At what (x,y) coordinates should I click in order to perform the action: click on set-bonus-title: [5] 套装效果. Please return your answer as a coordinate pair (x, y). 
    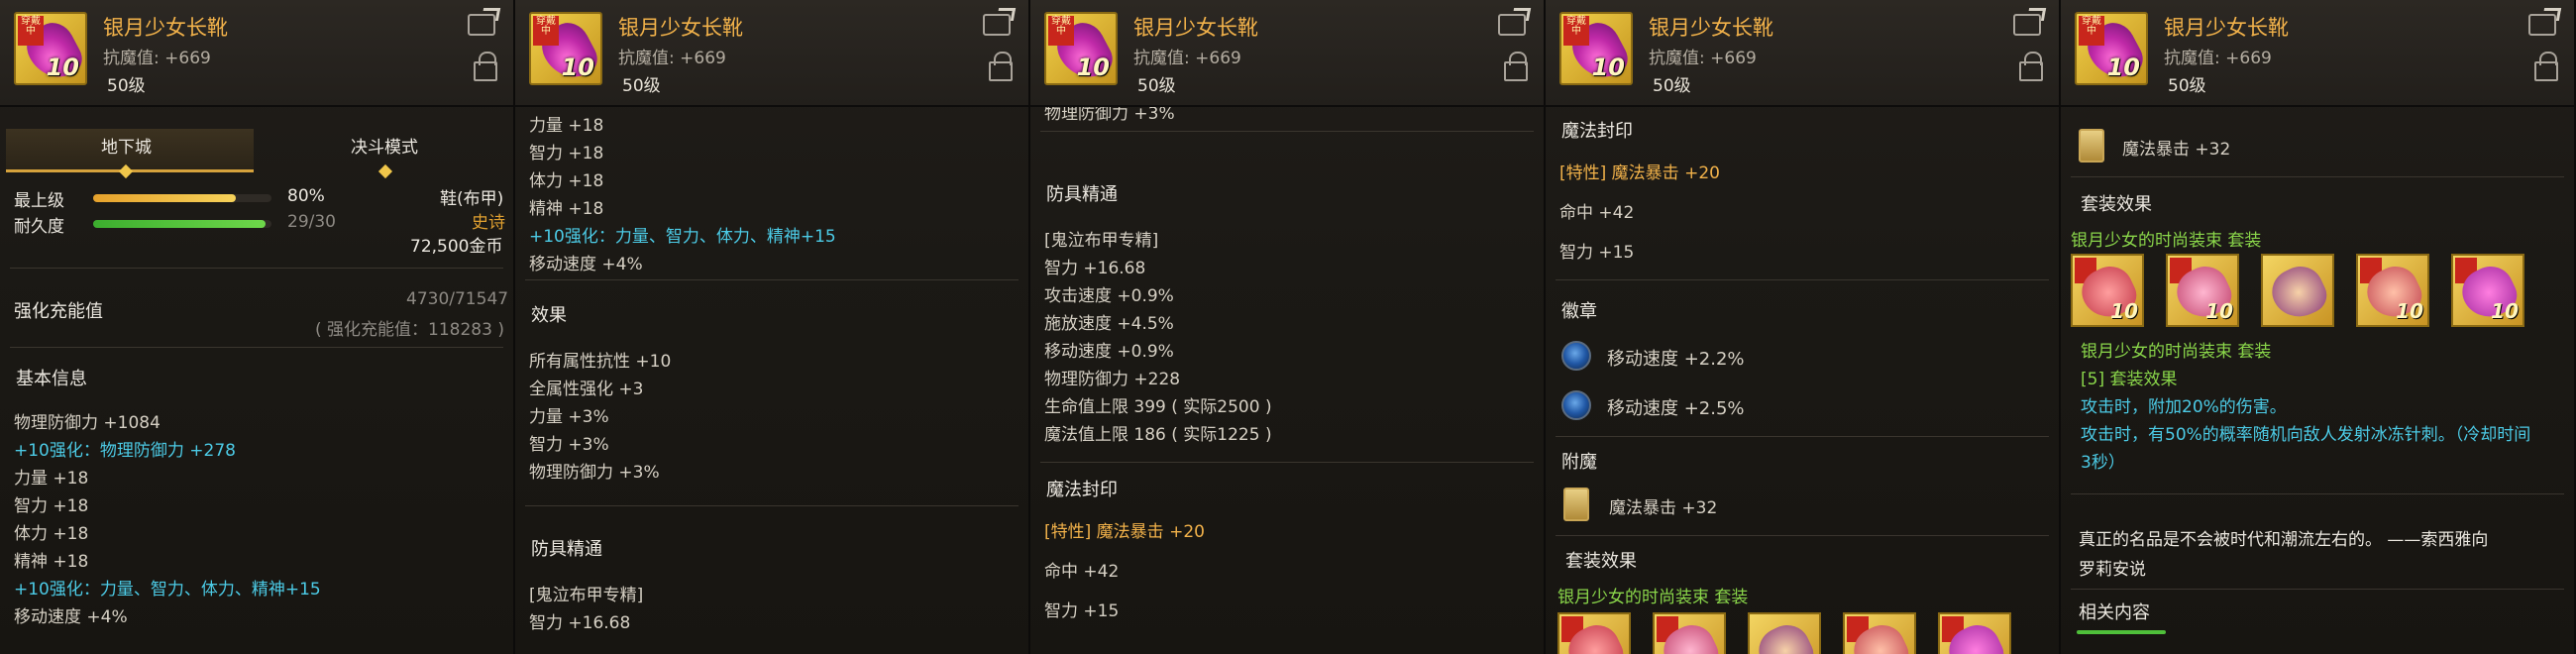
    Looking at the image, I should click on (2129, 379).